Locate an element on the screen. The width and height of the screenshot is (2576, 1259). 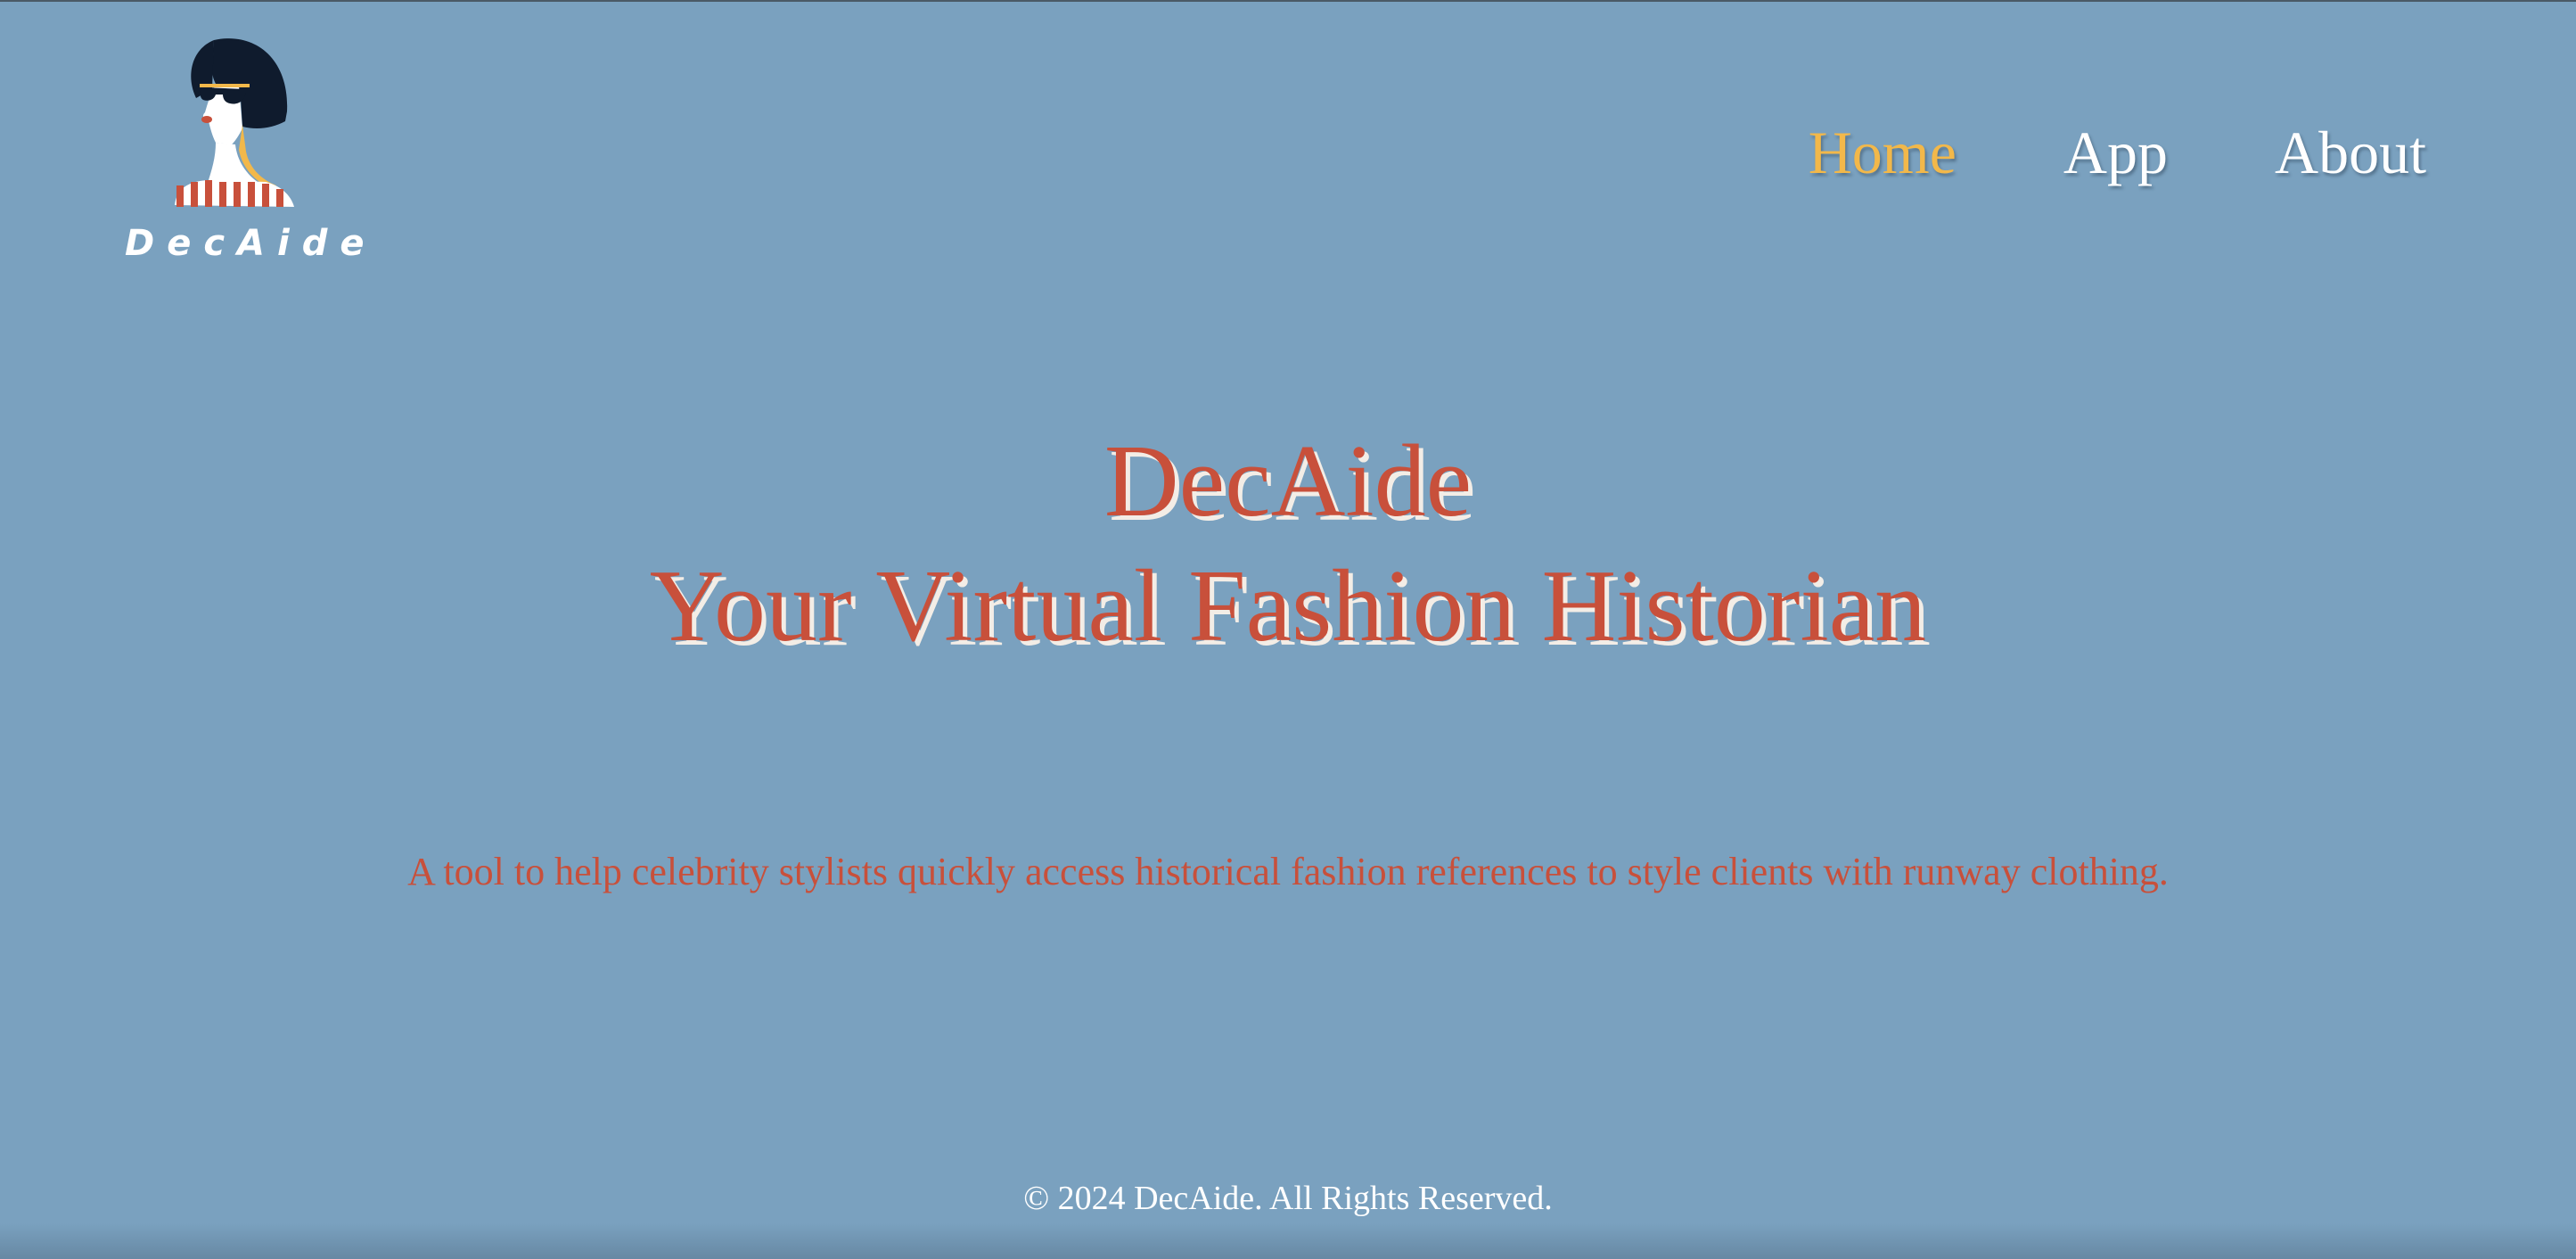
nav-home-link: Home is located at coordinates (1883, 153).